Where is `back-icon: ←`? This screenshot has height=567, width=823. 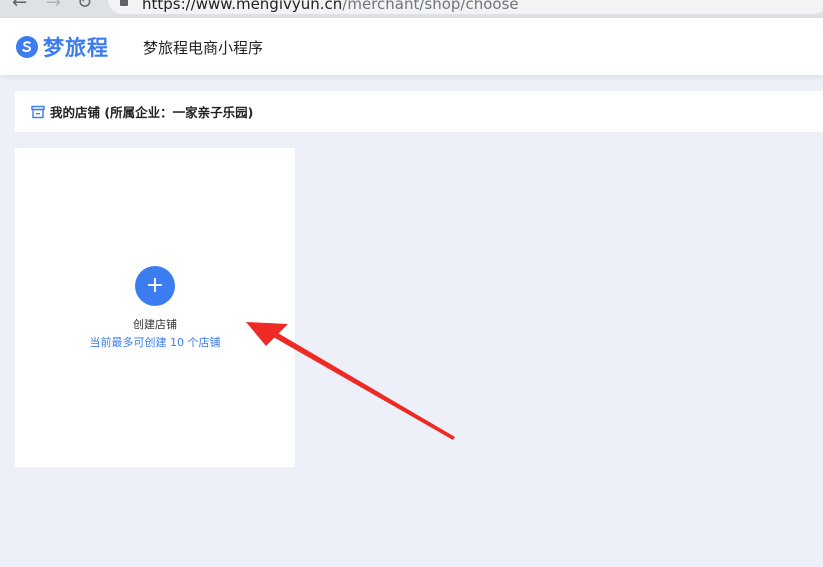
back-icon: ← is located at coordinates (19, 6).